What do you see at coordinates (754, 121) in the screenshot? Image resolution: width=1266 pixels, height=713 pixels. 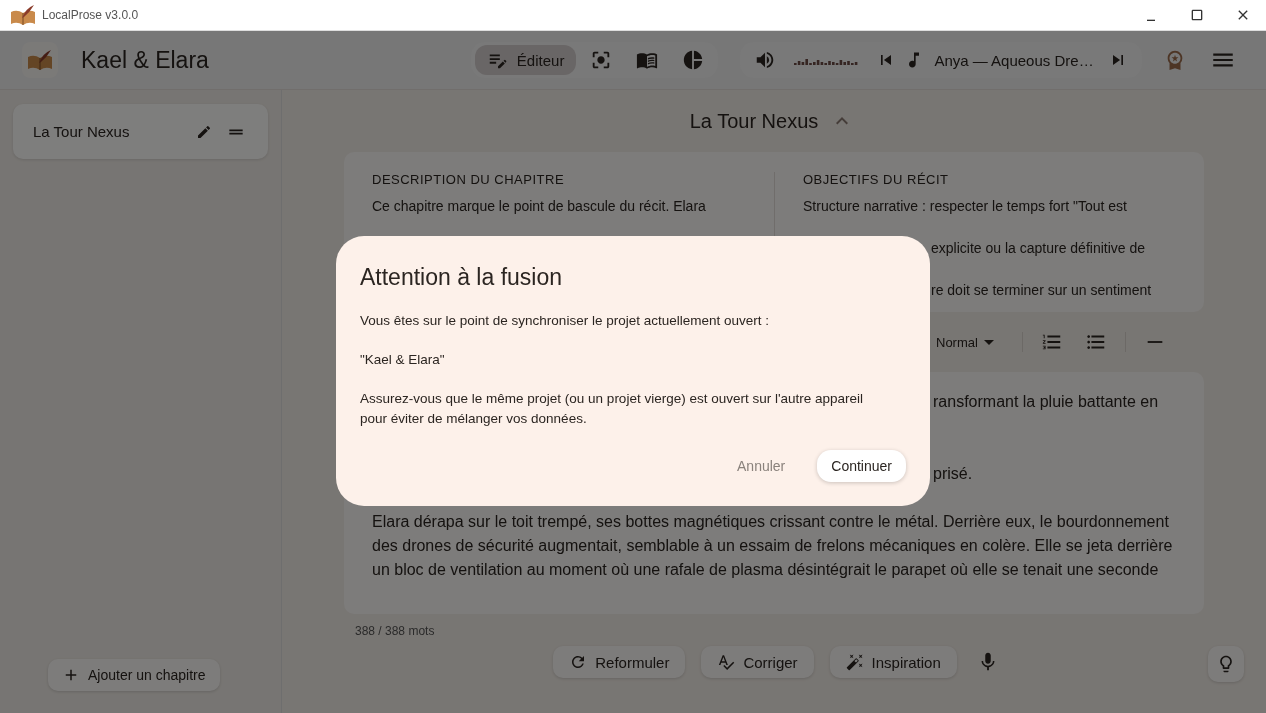 I see `chapter-heading: La Tour Nexus` at bounding box center [754, 121].